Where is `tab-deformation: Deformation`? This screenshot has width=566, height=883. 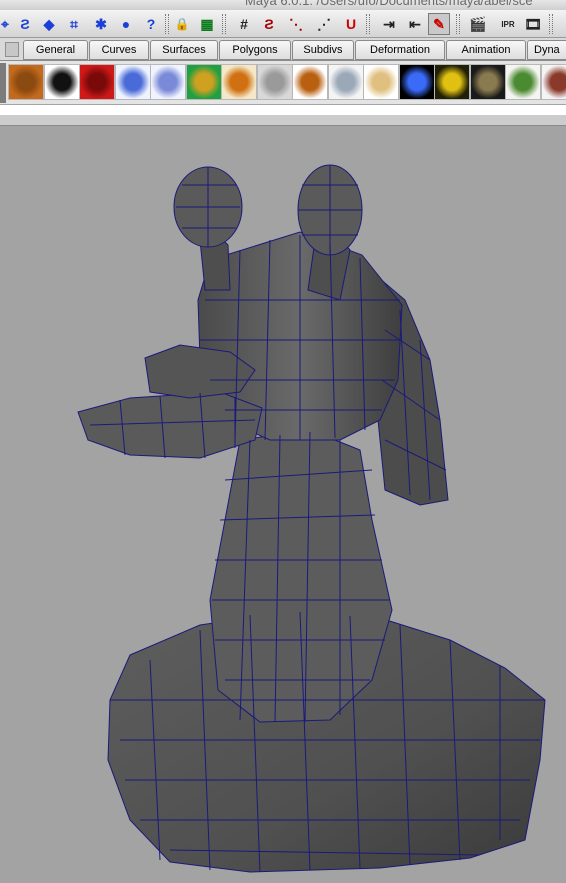
tab-deformation: Deformation is located at coordinates (400, 50).